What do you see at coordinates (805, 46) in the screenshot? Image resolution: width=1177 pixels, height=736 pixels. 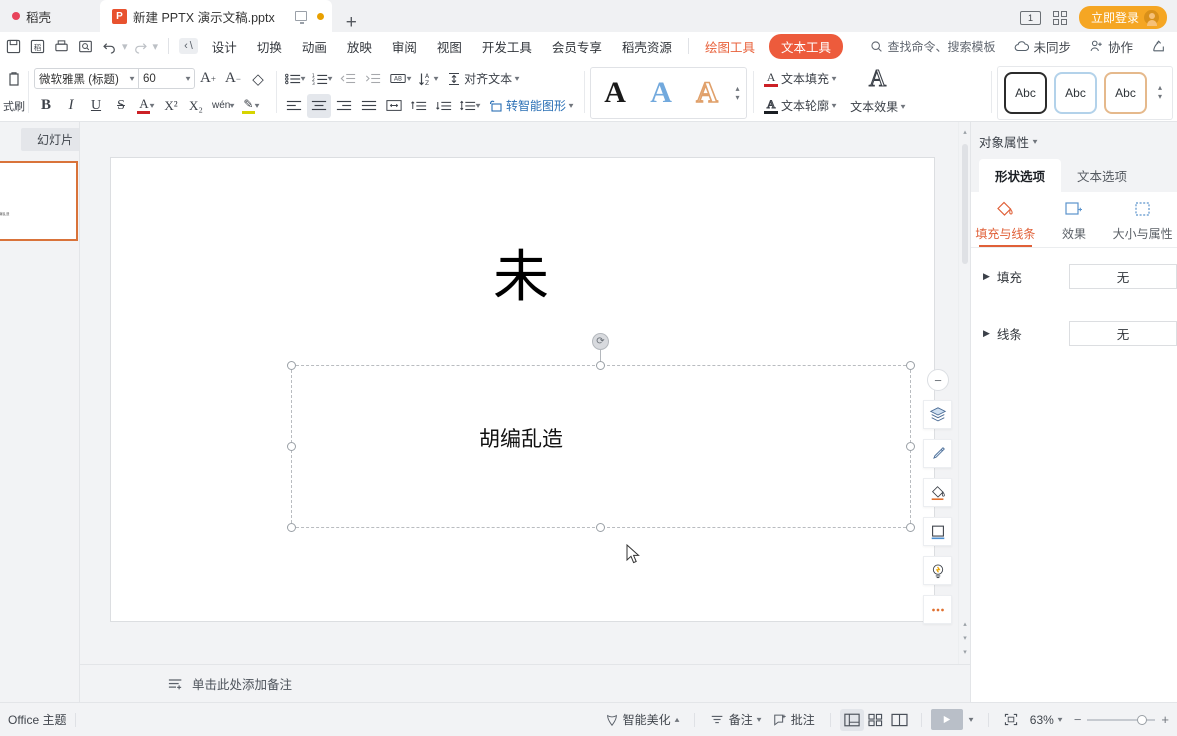 I see `menu-text-tools: 文本工具` at bounding box center [805, 46].